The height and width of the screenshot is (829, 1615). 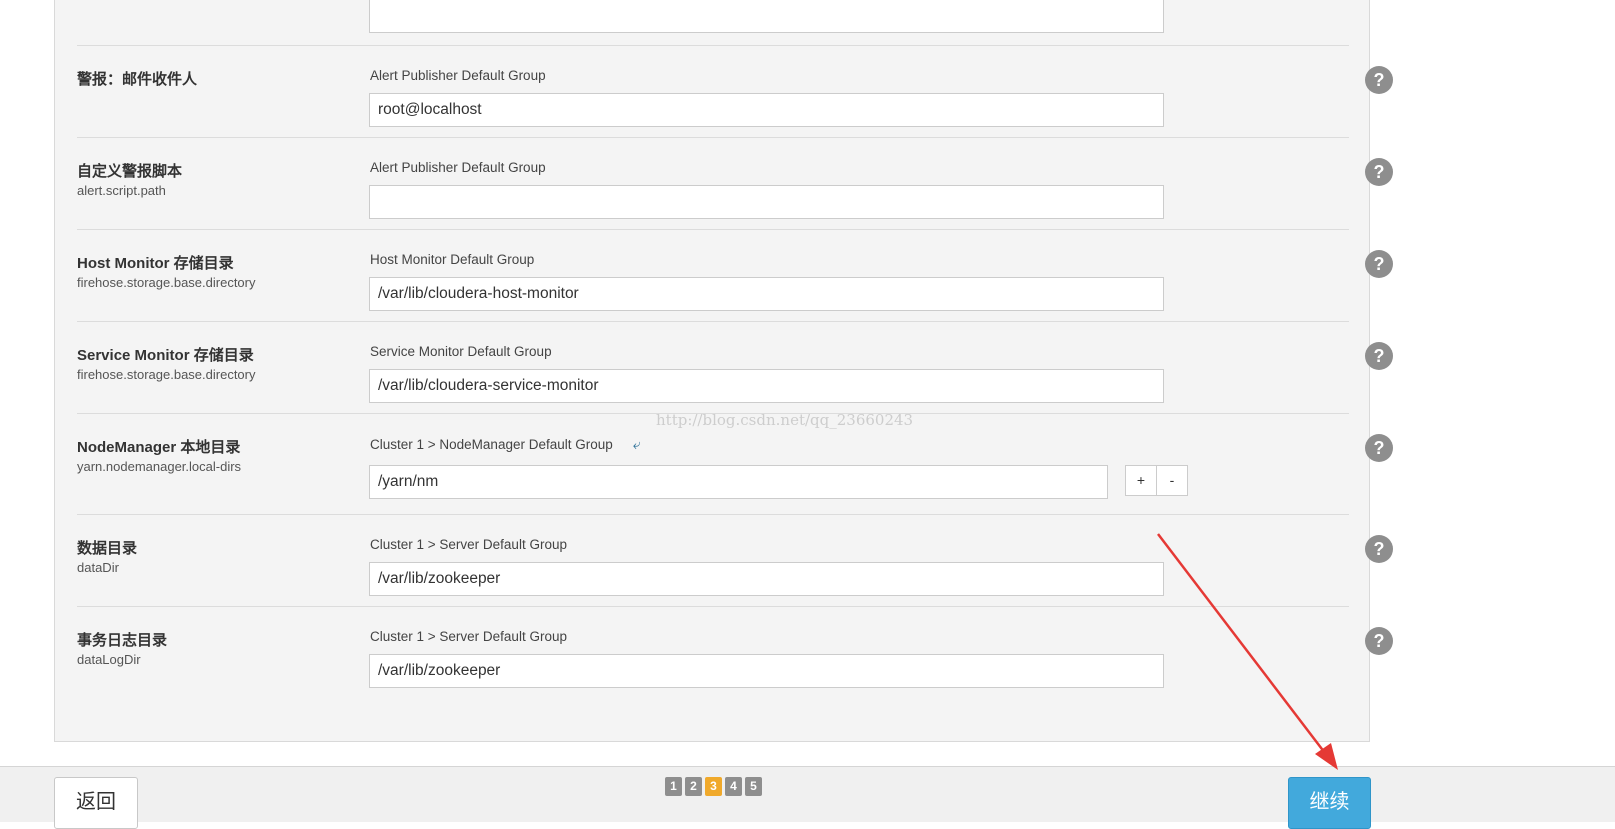 What do you see at coordinates (461, 351) in the screenshot?
I see `setting-group: Service Monitor Default Group` at bounding box center [461, 351].